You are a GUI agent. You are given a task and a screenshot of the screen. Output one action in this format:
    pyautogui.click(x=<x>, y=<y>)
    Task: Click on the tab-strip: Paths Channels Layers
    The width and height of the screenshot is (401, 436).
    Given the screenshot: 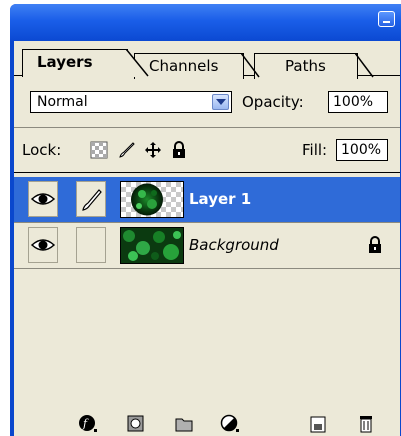 What is the action you would take?
    pyautogui.click(x=207, y=60)
    